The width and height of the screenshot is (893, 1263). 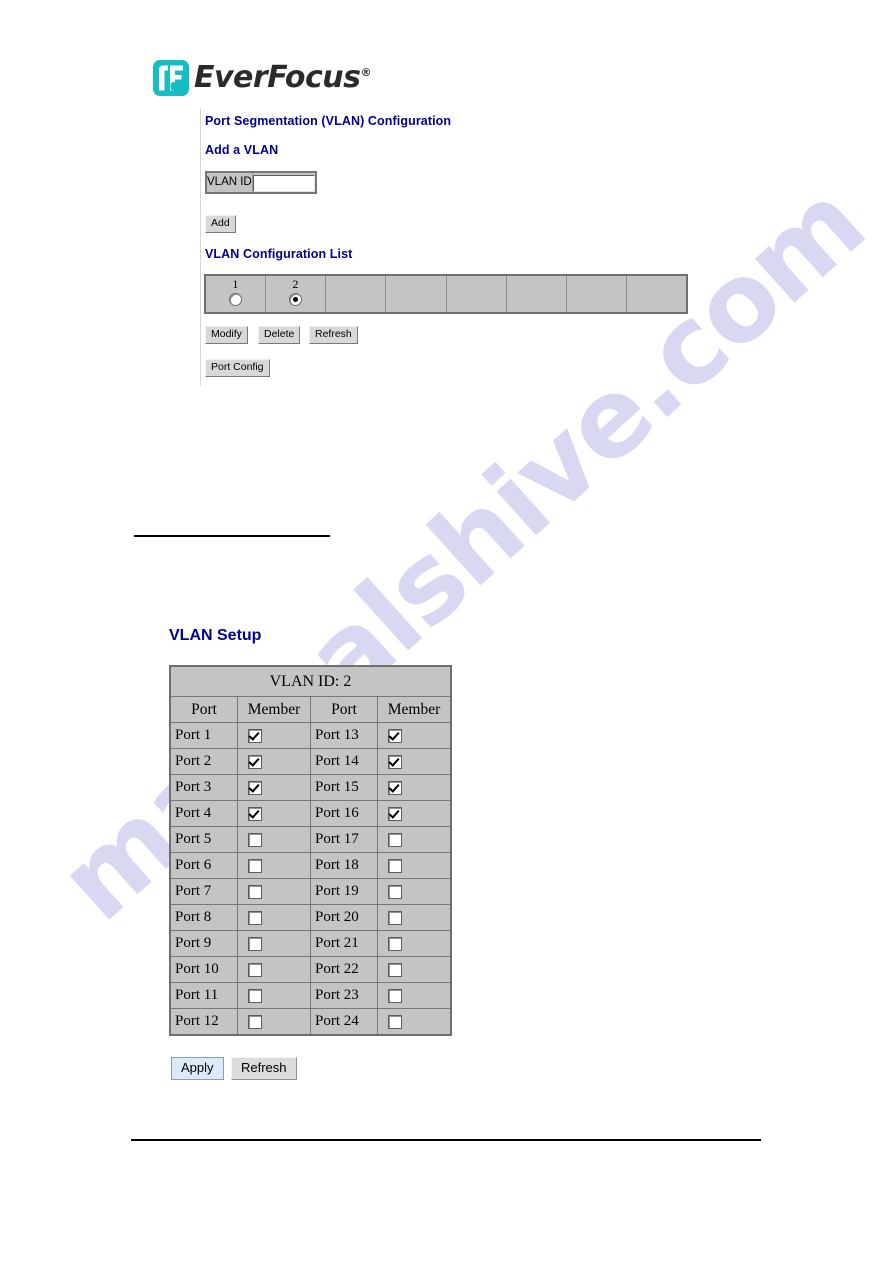 I want to click on table-row: Port 9 Port 21, so click(x=310, y=943).